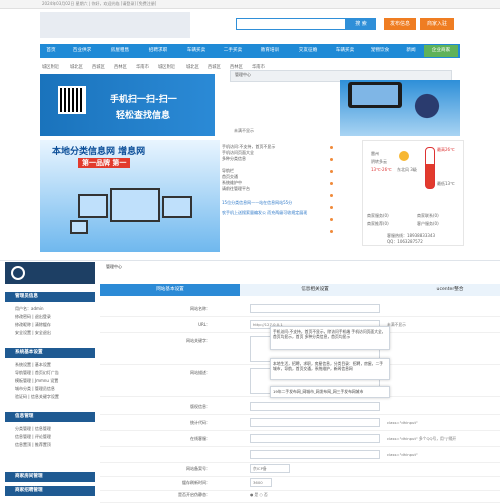  Describe the element at coordinates (196, 482) in the screenshot. I see `form-label: 缓存刷新时间：` at that location.